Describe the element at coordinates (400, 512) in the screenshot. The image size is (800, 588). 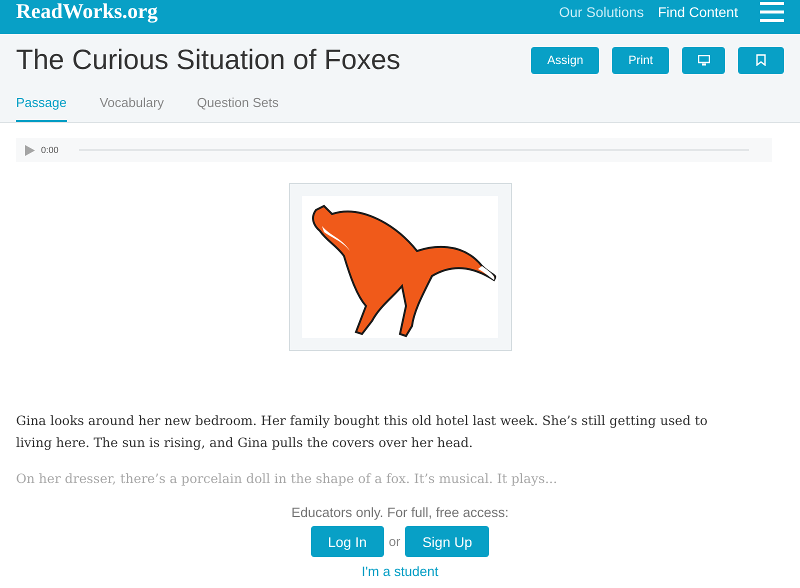
I see `access-message: Educators only. For full, free access:` at that location.